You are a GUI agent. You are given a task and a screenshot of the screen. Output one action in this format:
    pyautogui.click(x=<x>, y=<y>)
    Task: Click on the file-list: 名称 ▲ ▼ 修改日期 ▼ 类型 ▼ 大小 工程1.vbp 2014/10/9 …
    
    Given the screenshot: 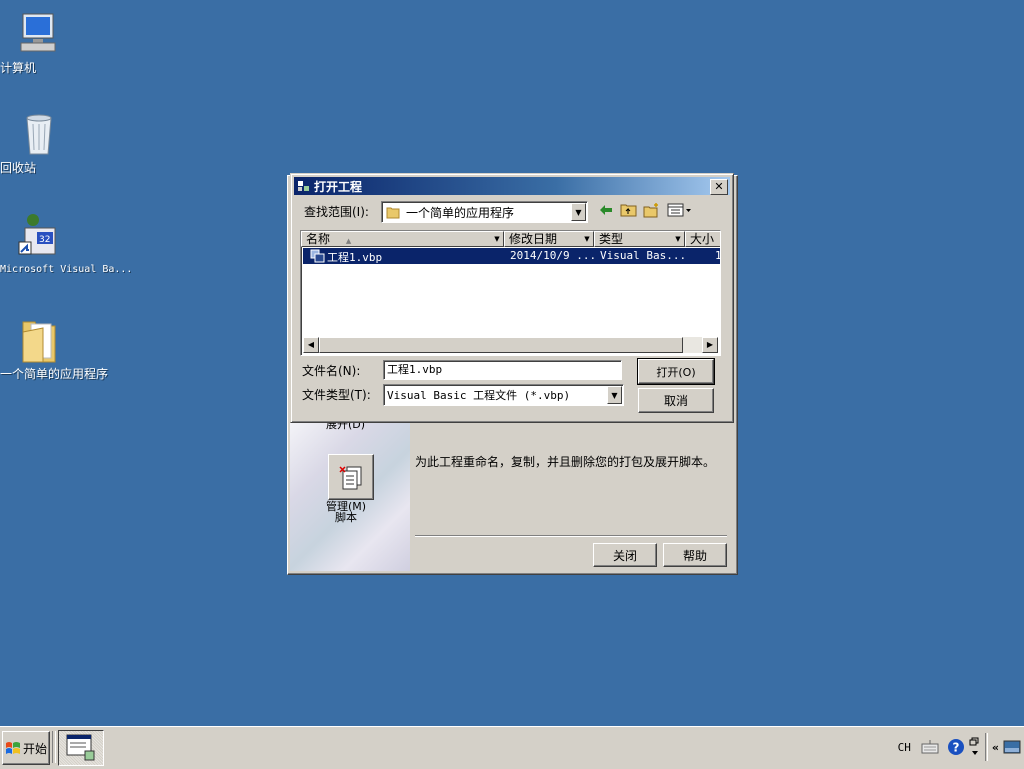 What is the action you would take?
    pyautogui.click(x=510, y=293)
    